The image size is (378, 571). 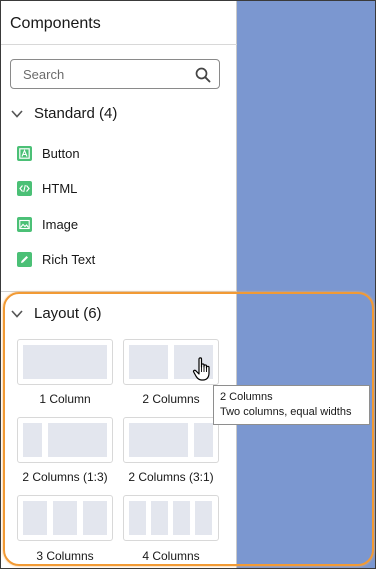 I want to click on layout-section-label: Layout (6), so click(x=68, y=313).